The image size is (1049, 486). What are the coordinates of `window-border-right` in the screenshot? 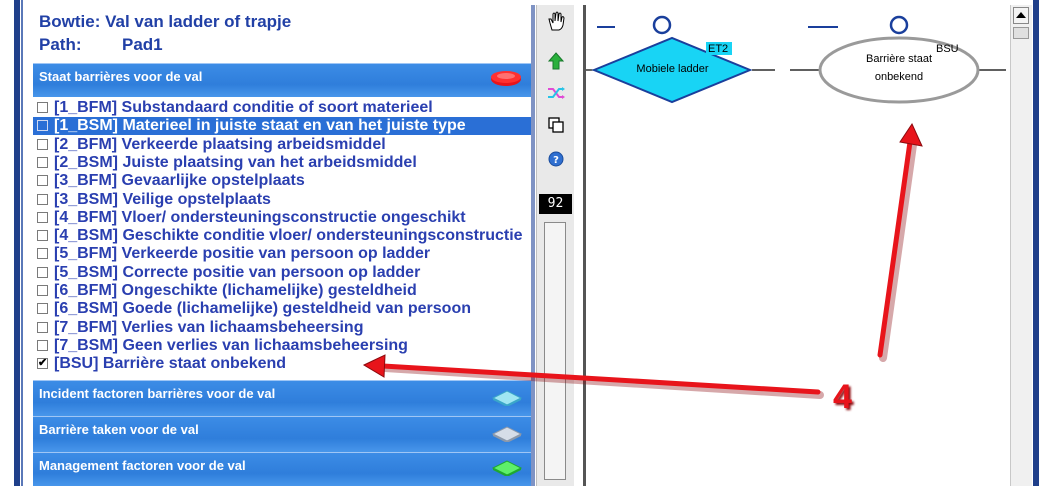 It's located at (1036, 243).